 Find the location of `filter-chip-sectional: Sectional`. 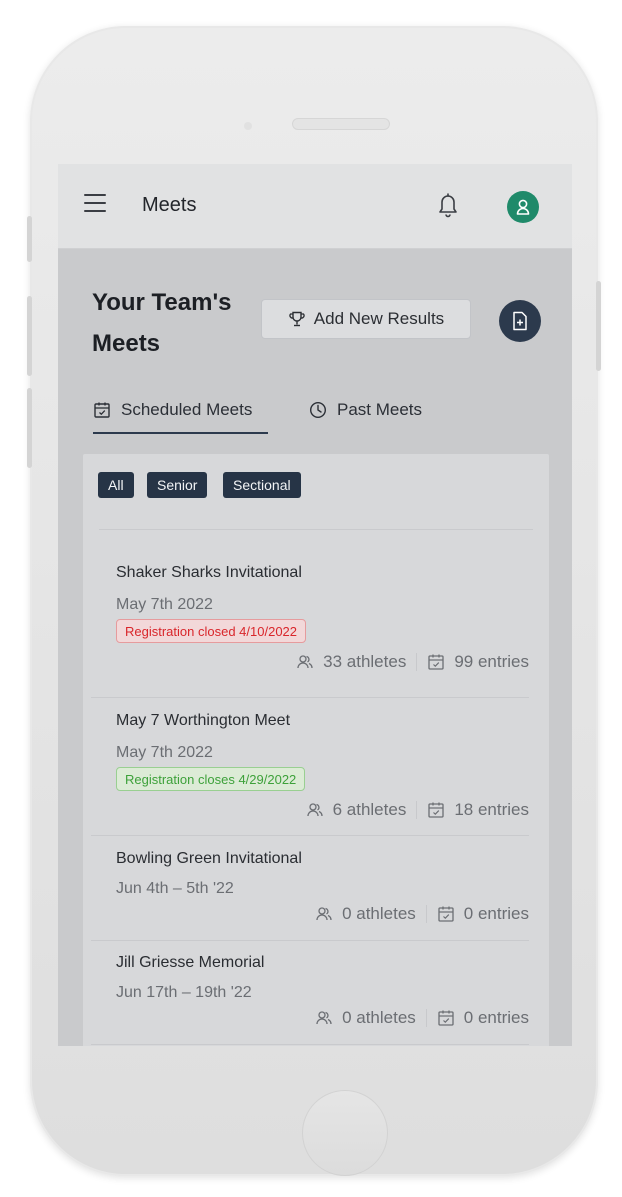

filter-chip-sectional: Sectional is located at coordinates (262, 485).